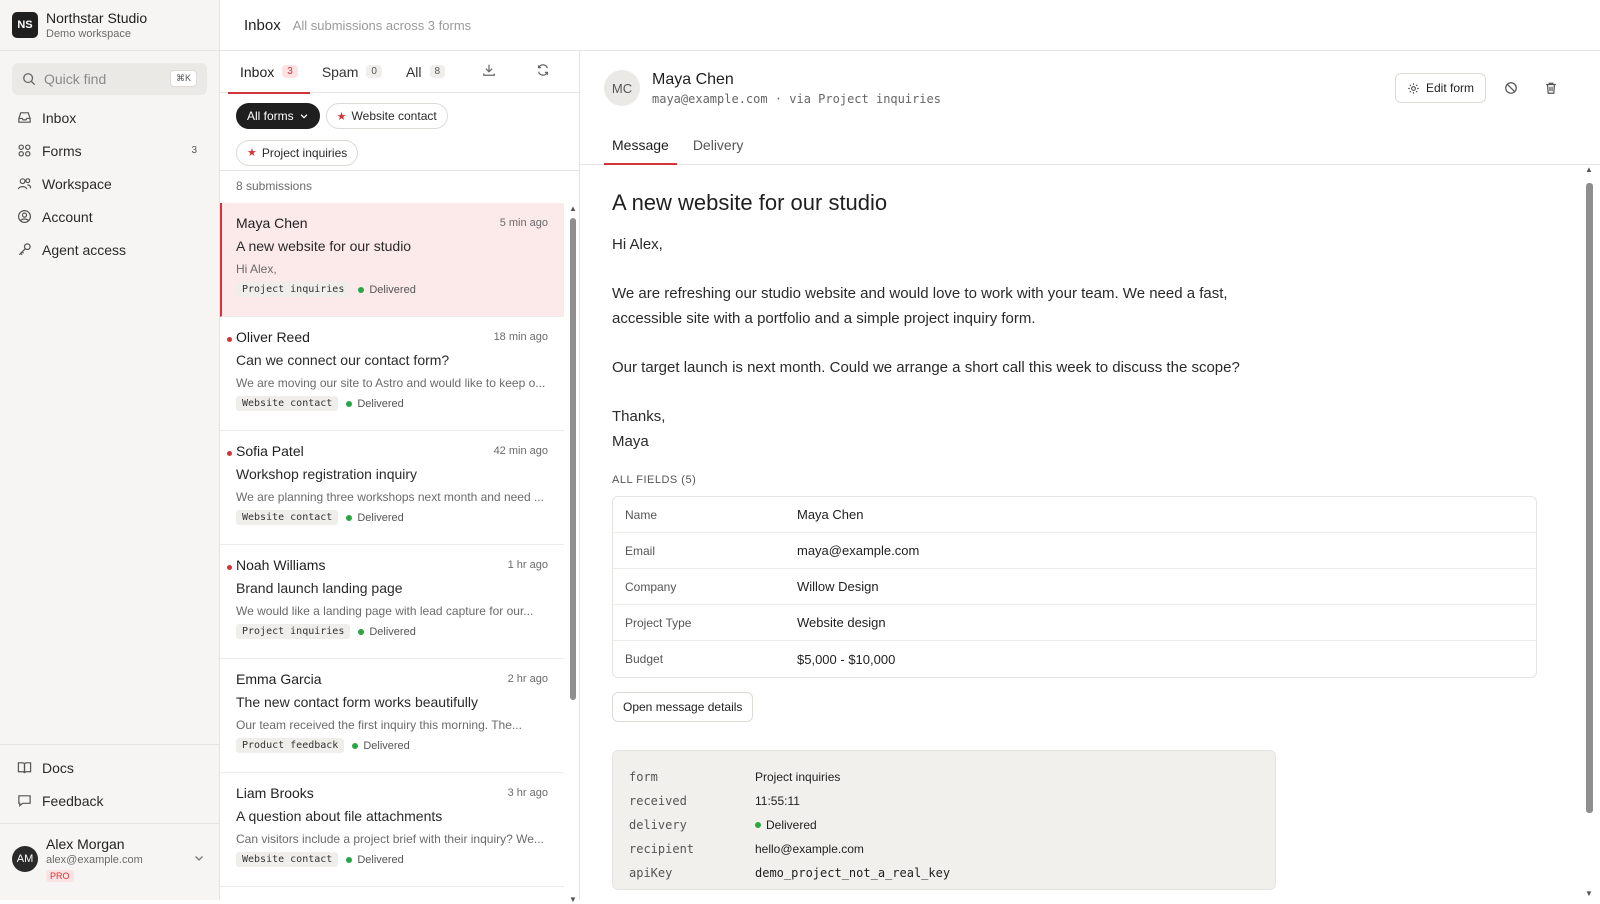 The height and width of the screenshot is (904, 1600). Describe the element at coordinates (489, 71) in the screenshot. I see `download-icon` at that location.